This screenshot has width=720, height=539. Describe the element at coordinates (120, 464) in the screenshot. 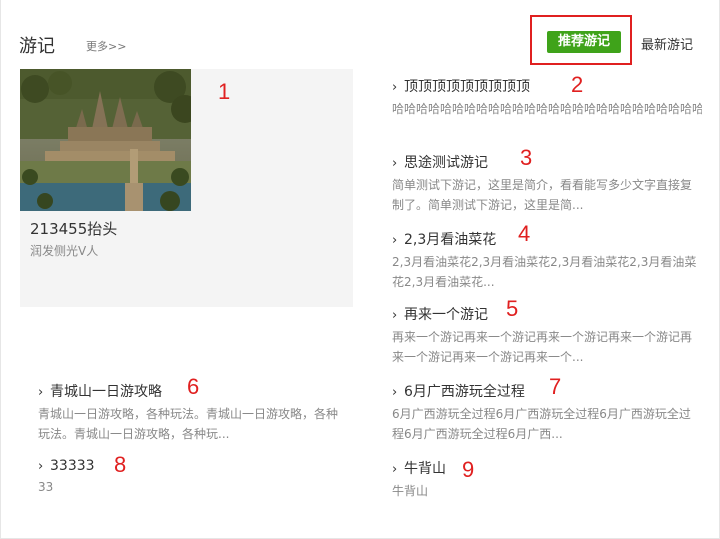

I see `annotation-number: 8` at that location.